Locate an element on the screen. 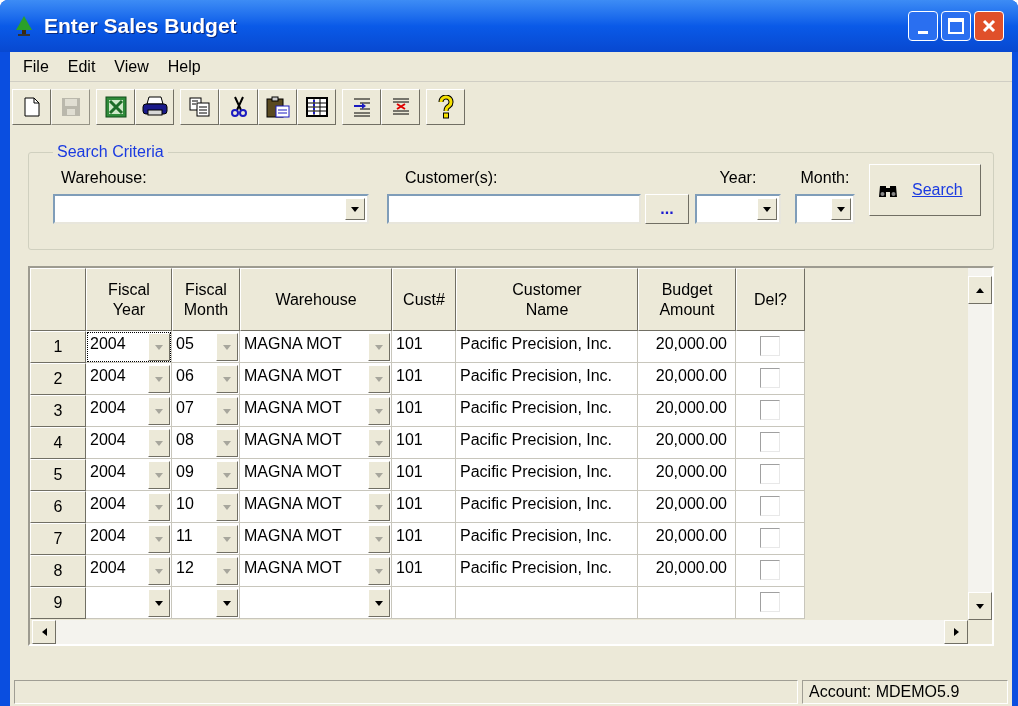 This screenshot has height=706, width=1018. column-header: Warehouse is located at coordinates (316, 299).